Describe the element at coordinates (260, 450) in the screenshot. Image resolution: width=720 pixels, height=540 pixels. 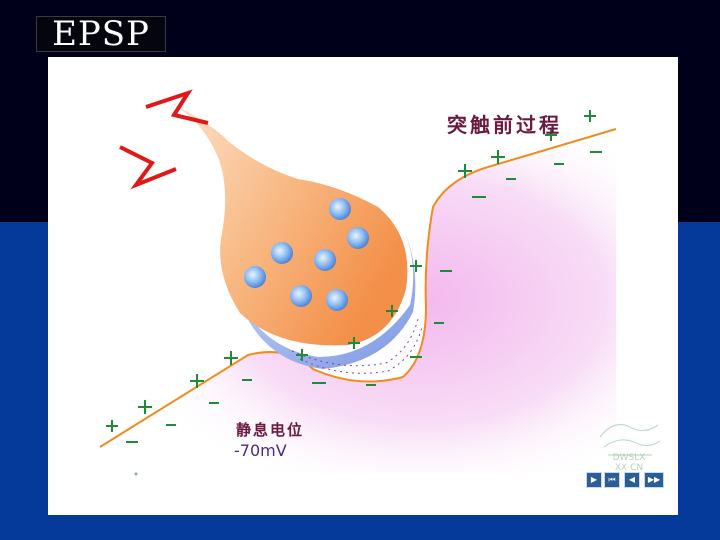
I see `label-membrane-potential: -70mV` at that location.